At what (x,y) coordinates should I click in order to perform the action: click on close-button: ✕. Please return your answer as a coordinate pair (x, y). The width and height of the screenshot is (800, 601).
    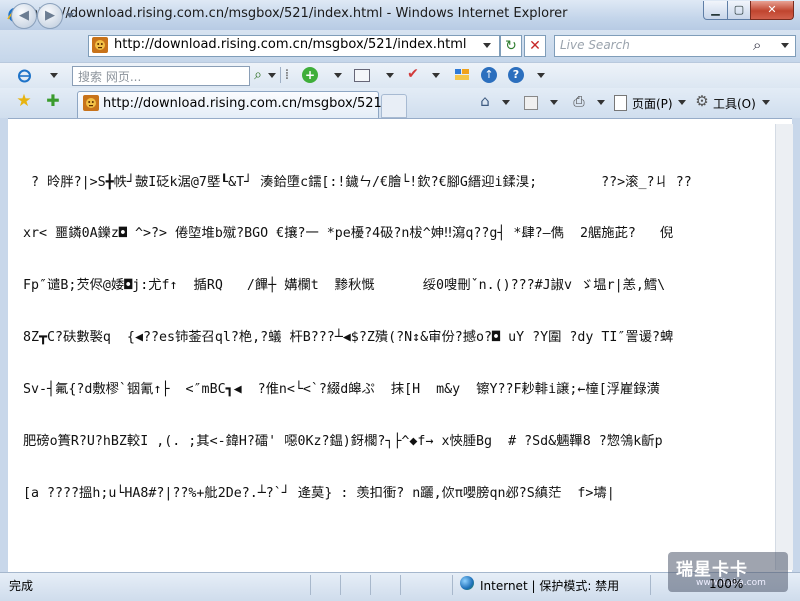
    Looking at the image, I should click on (772, 10).